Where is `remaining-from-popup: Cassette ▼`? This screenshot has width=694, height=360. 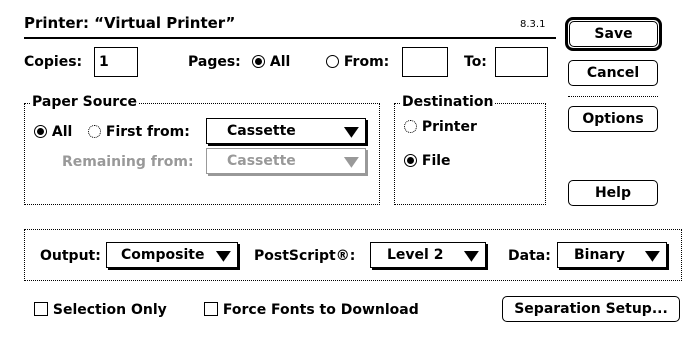 remaining-from-popup: Cassette ▼ is located at coordinates (286, 161).